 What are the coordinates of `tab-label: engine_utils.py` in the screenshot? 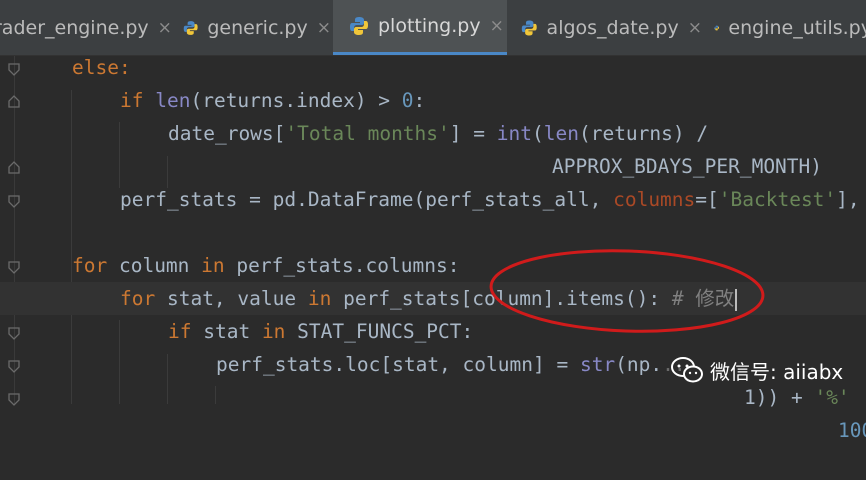 It's located at (797, 27).